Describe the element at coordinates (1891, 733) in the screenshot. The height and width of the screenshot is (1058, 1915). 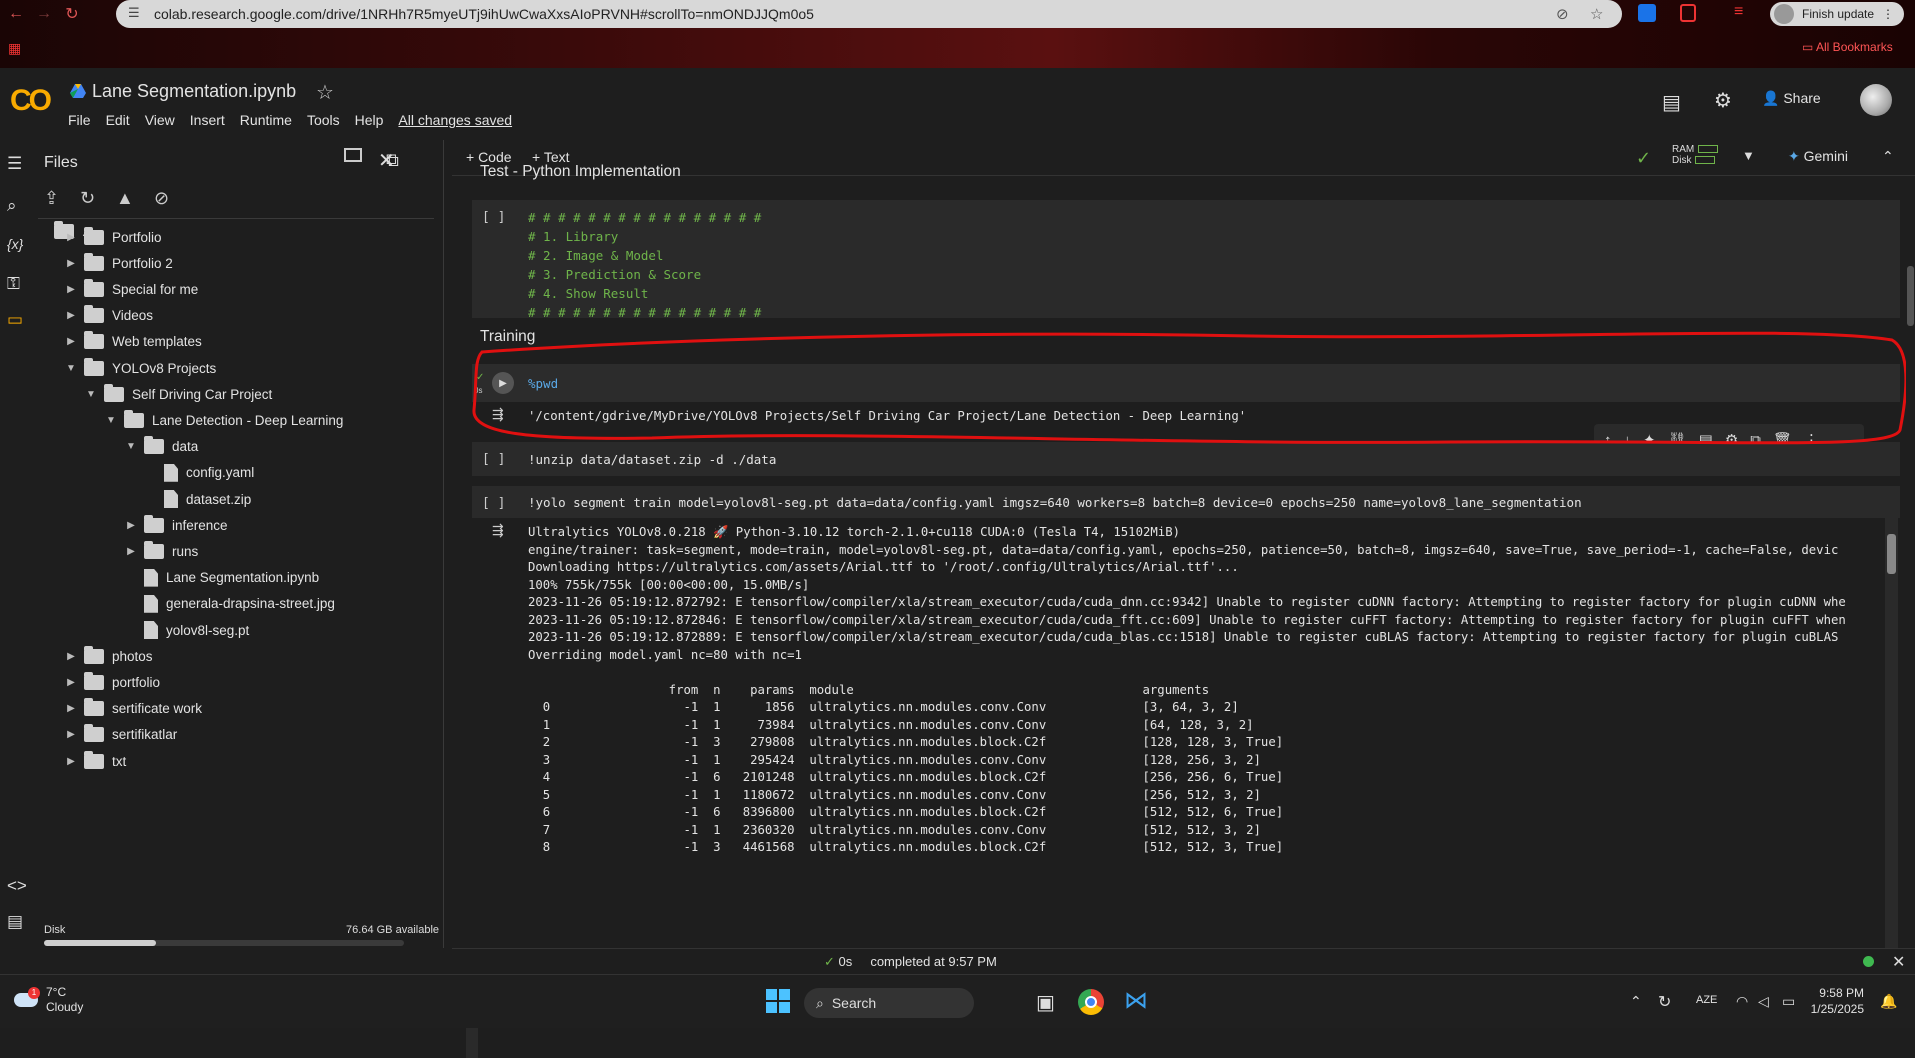
I see `output-scrollbar` at that location.